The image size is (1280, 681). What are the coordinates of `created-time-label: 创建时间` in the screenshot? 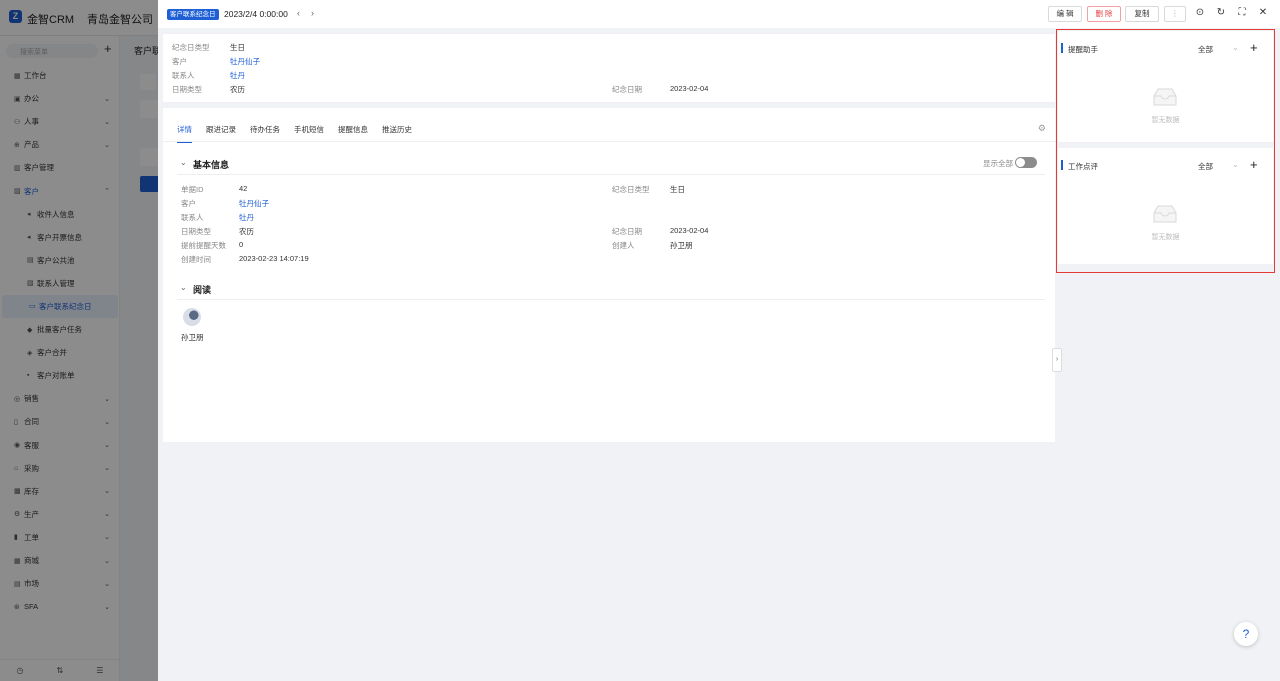 It's located at (196, 259).